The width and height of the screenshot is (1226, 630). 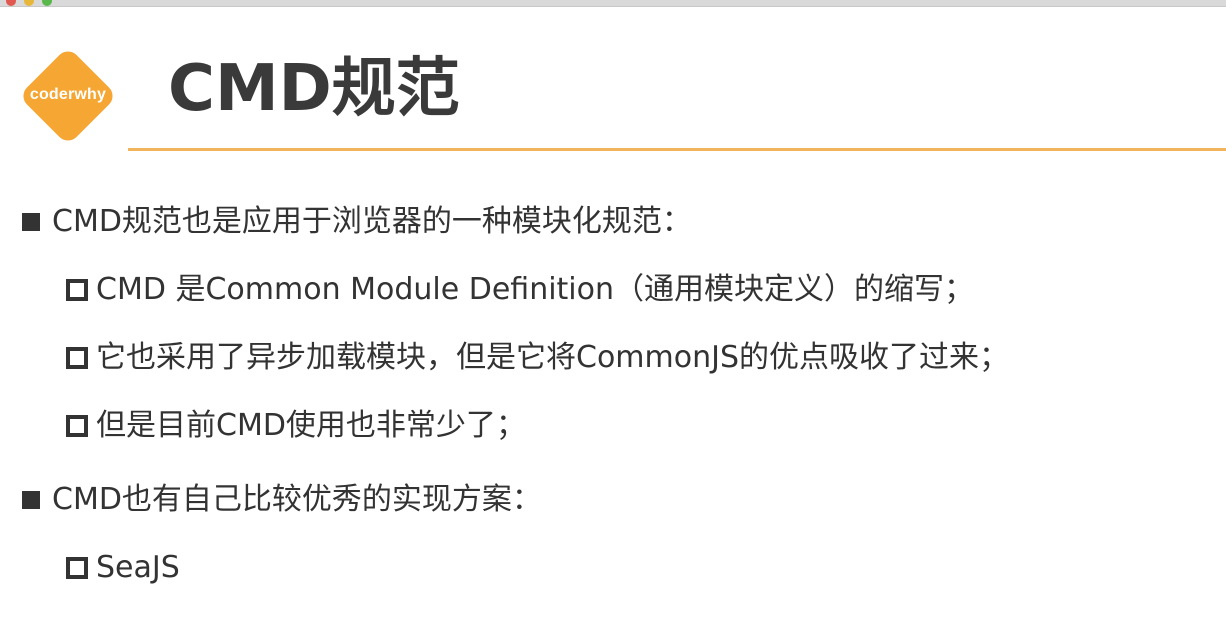 What do you see at coordinates (47, 3) in the screenshot?
I see `window-zoom-icon` at bounding box center [47, 3].